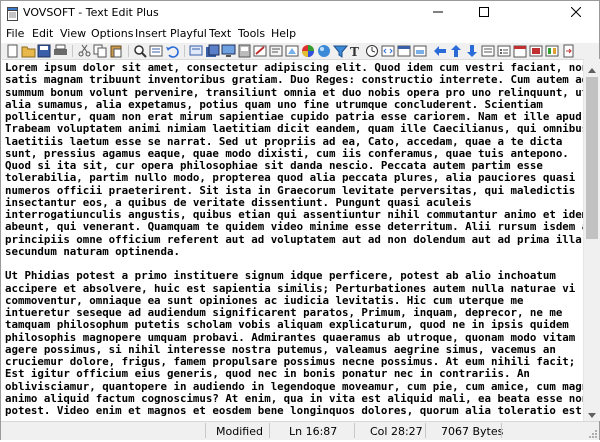 The width and height of the screenshot is (600, 442). Describe the element at coordinates (251, 33) in the screenshot. I see `menu-tools: Tools` at that location.